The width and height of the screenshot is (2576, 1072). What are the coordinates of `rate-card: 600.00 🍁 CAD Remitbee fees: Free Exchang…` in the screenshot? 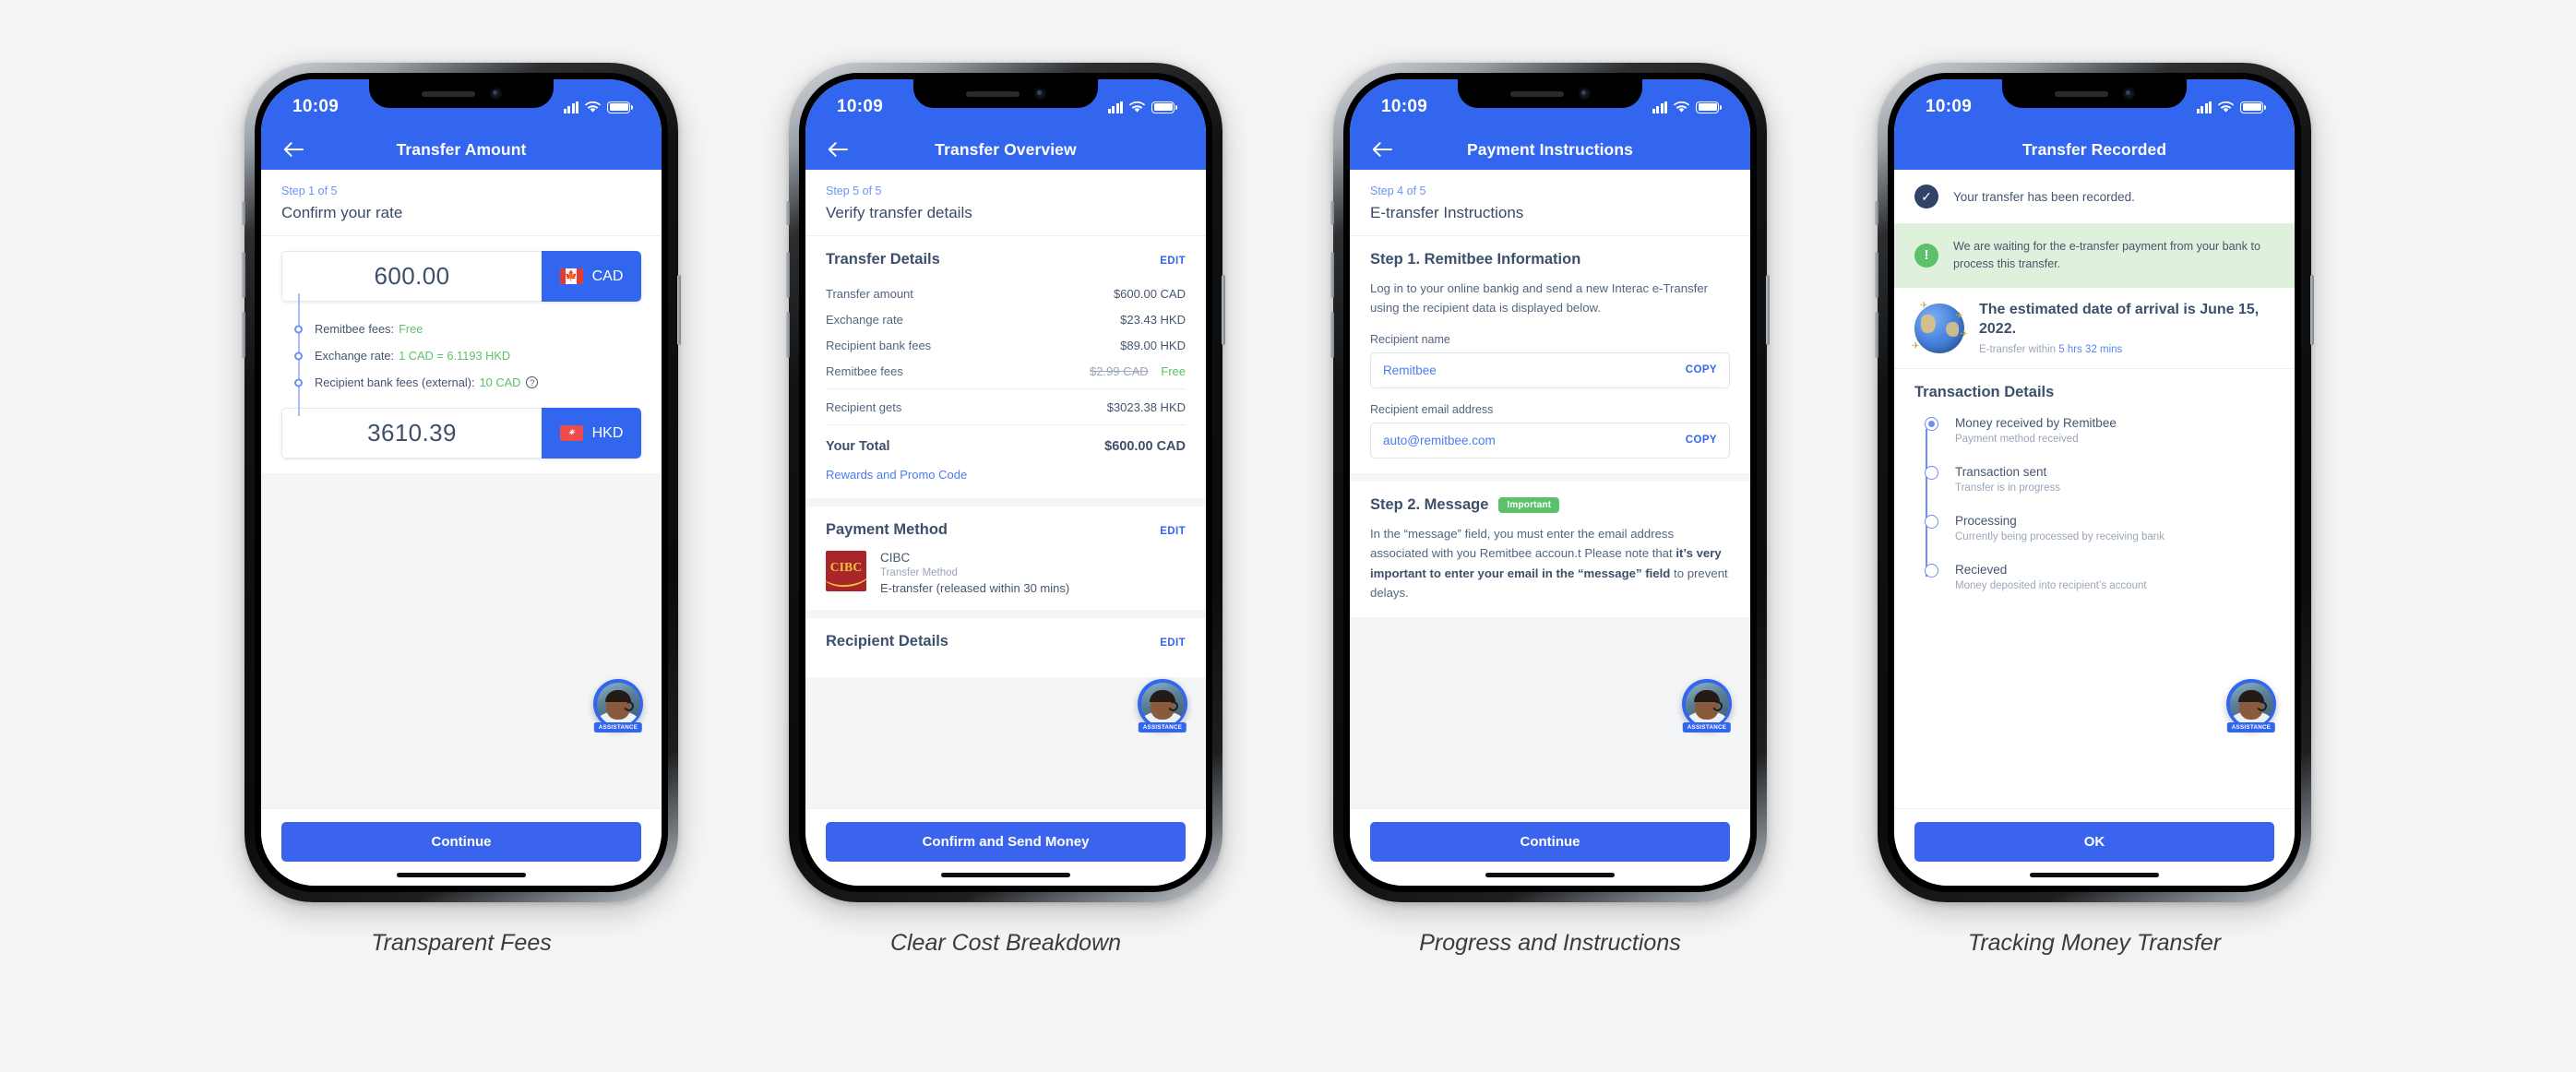 It's located at (461, 354).